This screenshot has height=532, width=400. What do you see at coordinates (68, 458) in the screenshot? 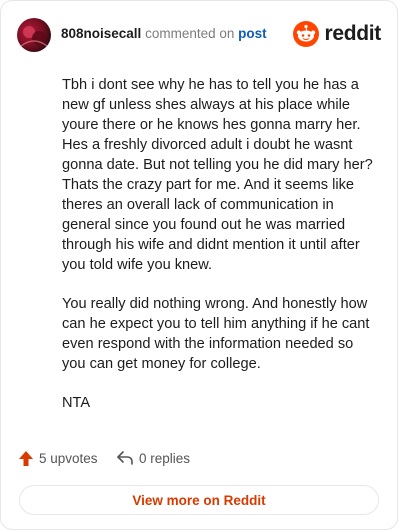
I see `upvote-count: 5 upvotes` at bounding box center [68, 458].